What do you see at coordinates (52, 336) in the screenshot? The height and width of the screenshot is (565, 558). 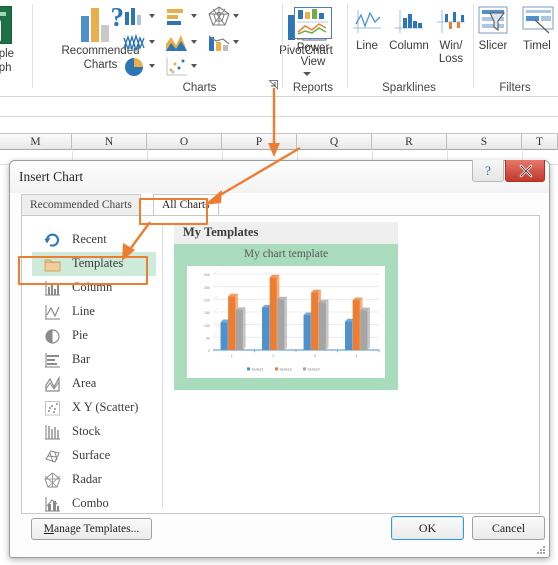 I see `pie-icon` at bounding box center [52, 336].